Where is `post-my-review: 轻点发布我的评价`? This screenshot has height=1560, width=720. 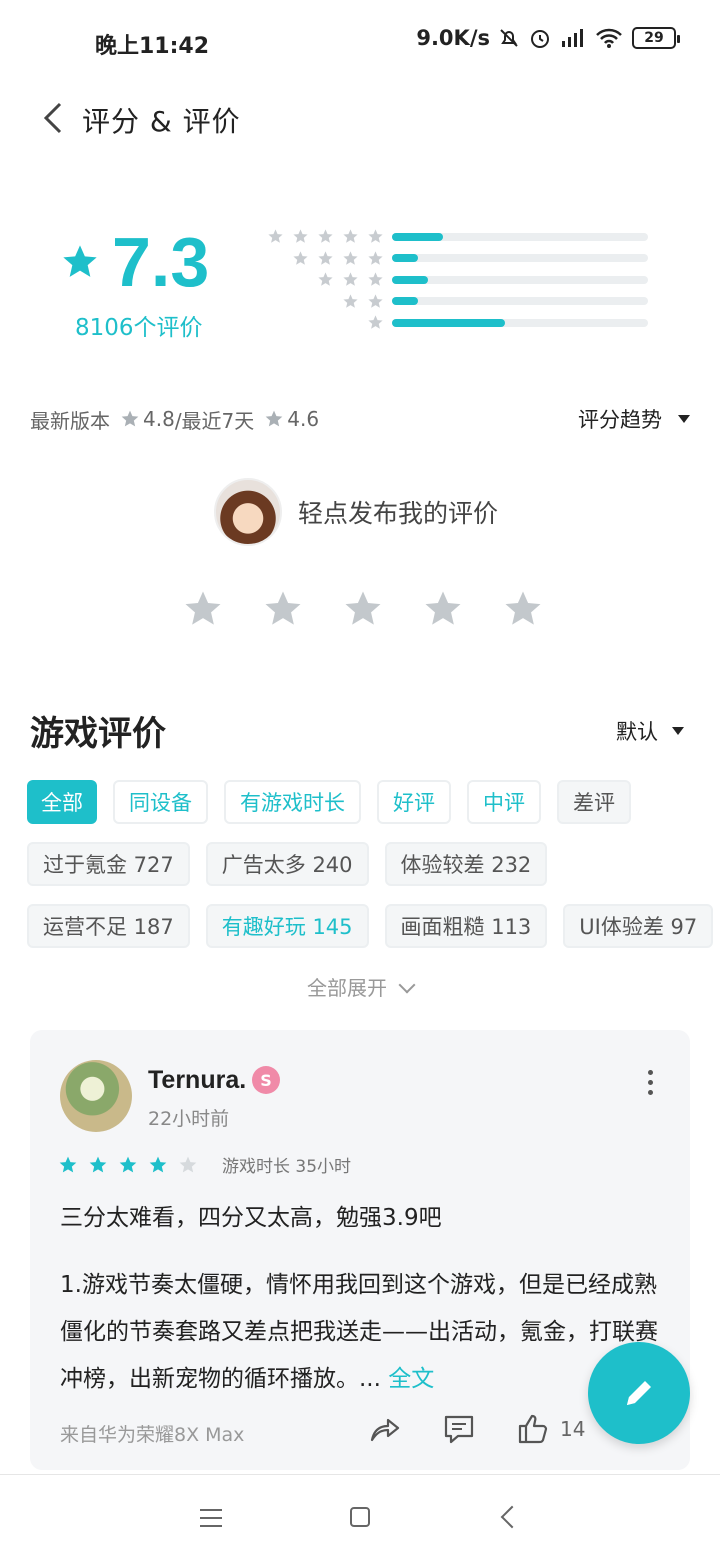 post-my-review: 轻点发布我的评价 is located at coordinates (356, 512).